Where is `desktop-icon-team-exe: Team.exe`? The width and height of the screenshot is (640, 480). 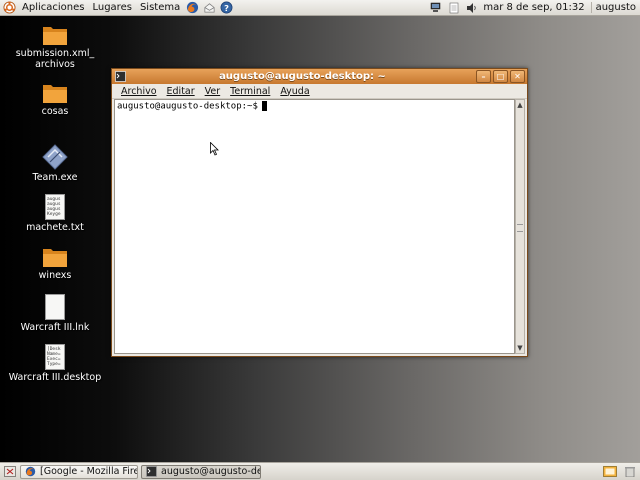
desktop-icon-team-exe: Team.exe is located at coordinates (55, 163).